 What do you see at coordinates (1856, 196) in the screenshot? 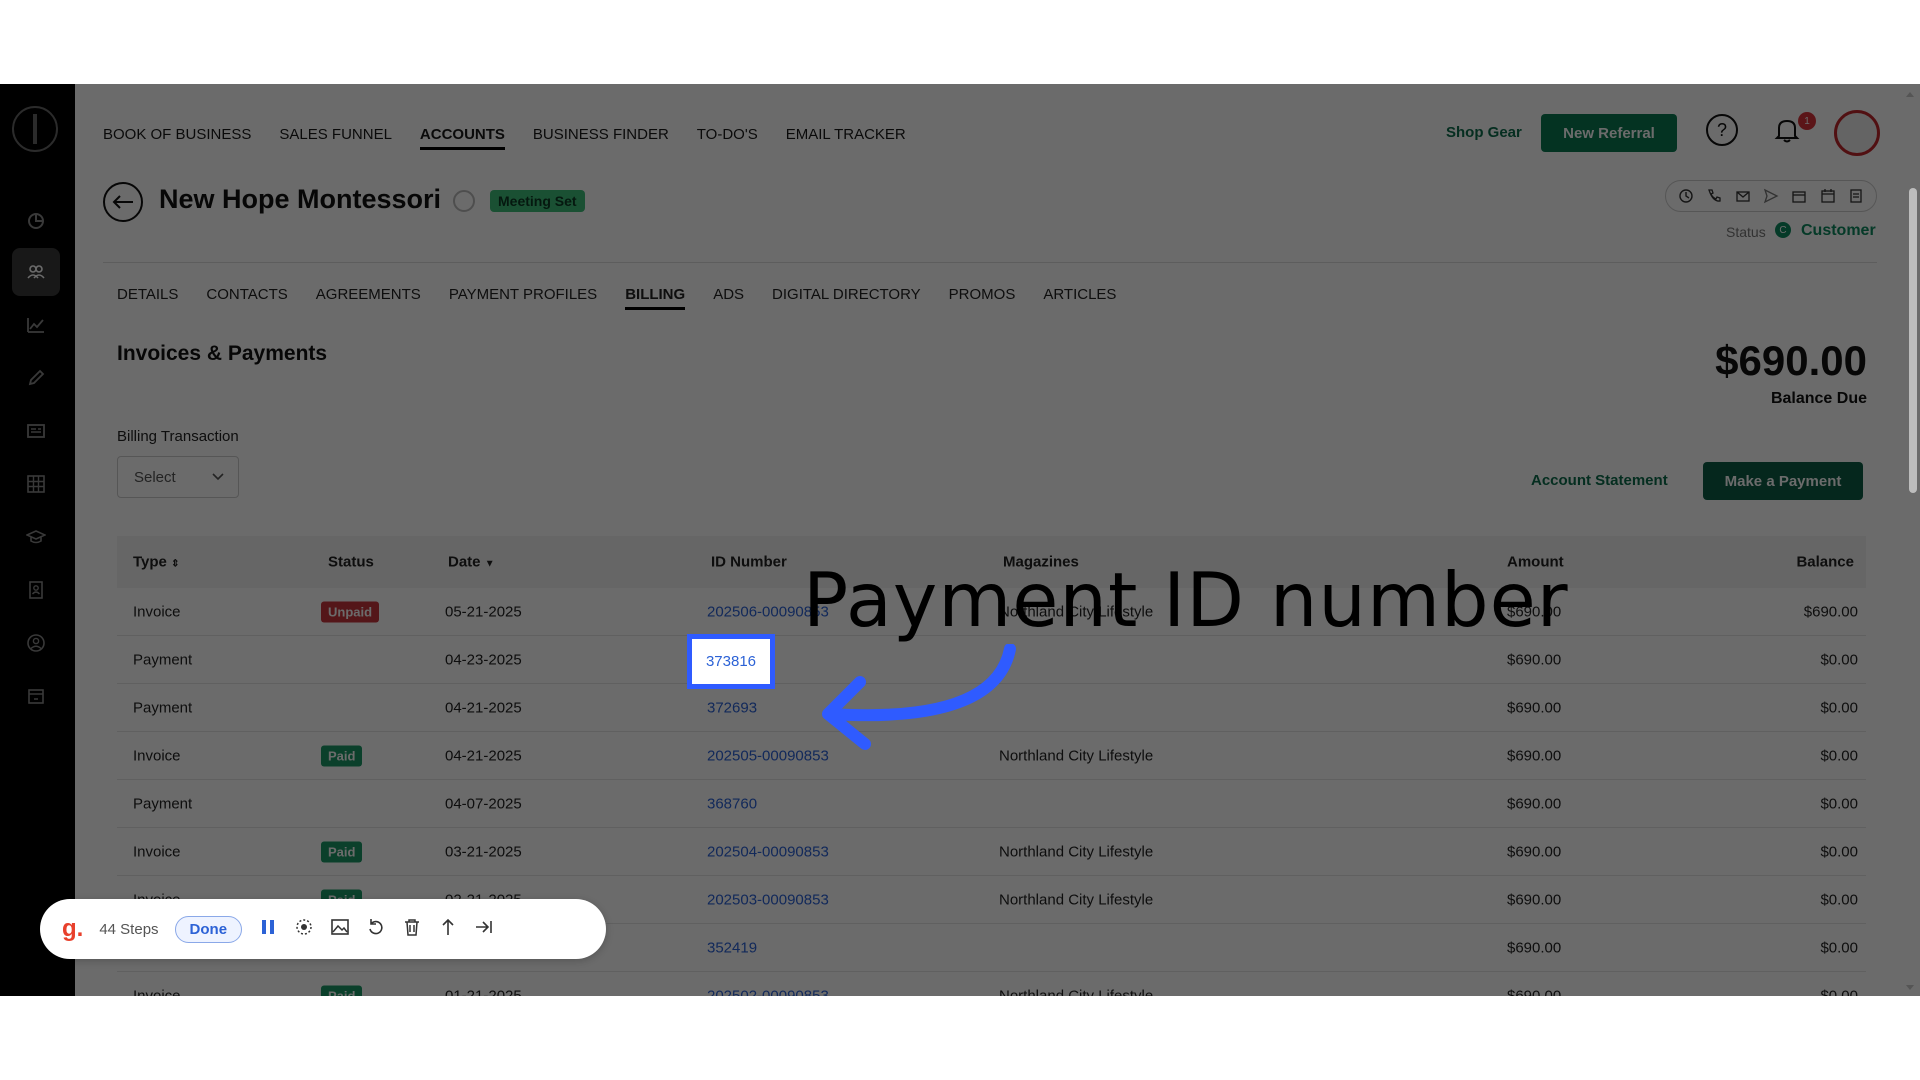
I see `document-icon` at bounding box center [1856, 196].